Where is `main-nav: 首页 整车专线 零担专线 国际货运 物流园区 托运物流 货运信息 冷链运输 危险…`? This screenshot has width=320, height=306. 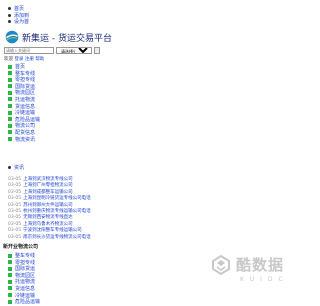 main-nav: 首页 整车专线 零担专线 国际货运 物流园区 托运物流 货运信息 冷链运输 危险… is located at coordinates (24, 103).